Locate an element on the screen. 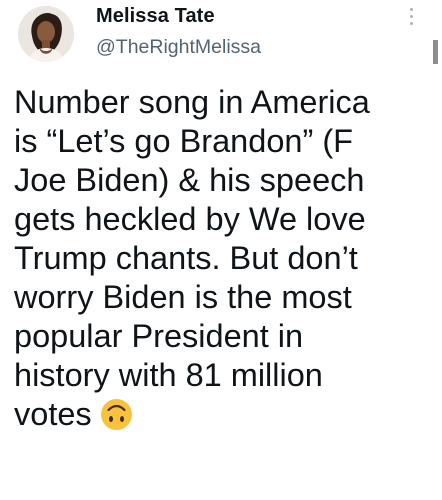 Image resolution: width=442 pixels, height=500 pixels. scrollbar is located at coordinates (435, 52).